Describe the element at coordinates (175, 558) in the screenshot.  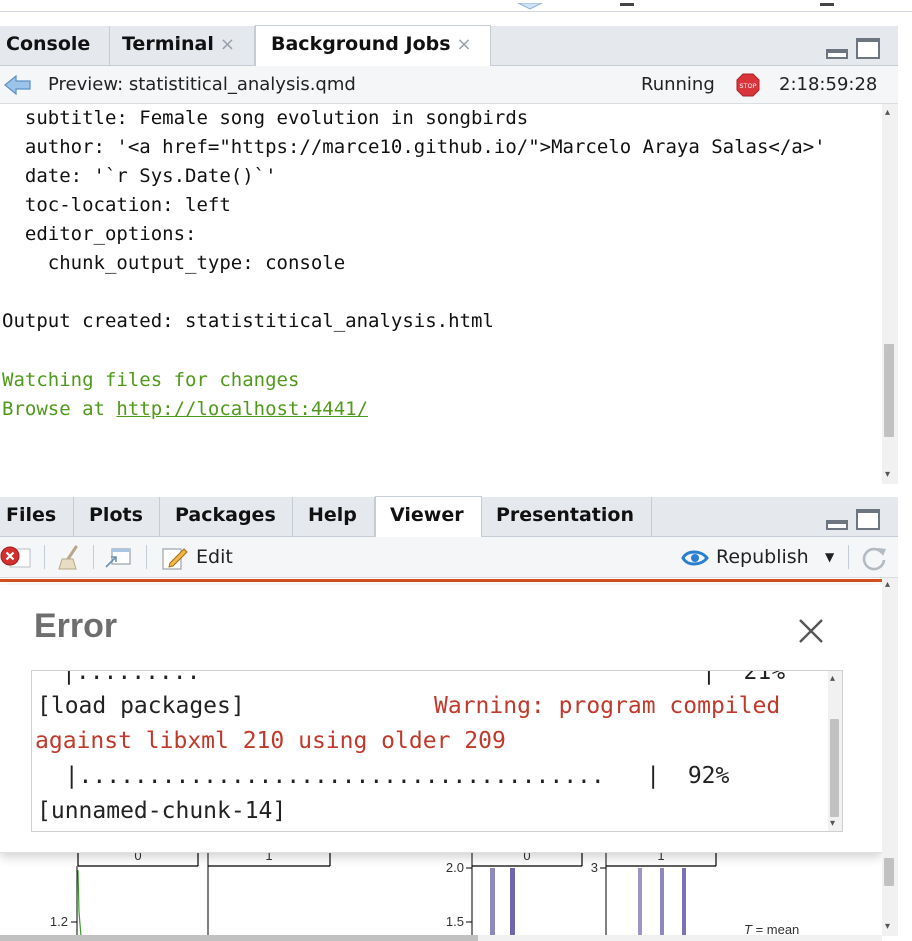
I see `edit-icon` at that location.